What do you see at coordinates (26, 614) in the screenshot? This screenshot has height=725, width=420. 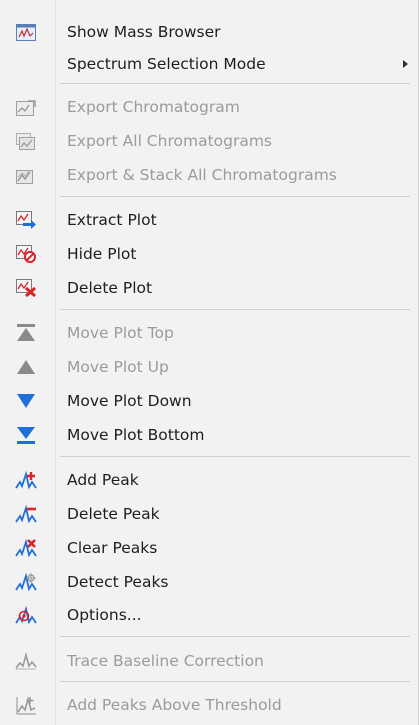 I see `options-icon` at bounding box center [26, 614].